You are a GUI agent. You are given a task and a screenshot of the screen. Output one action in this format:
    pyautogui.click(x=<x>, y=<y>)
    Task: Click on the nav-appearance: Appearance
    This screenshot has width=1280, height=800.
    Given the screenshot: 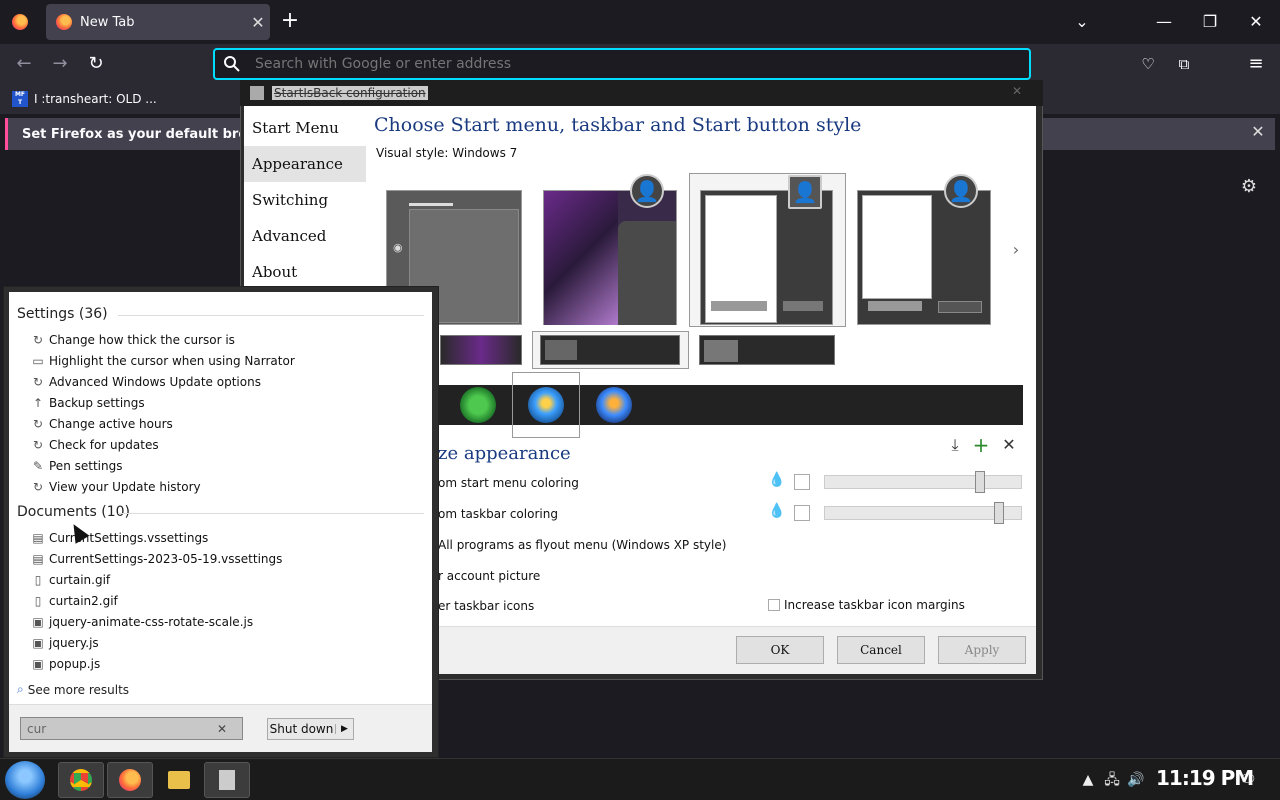 What is the action you would take?
    pyautogui.click(x=305, y=164)
    